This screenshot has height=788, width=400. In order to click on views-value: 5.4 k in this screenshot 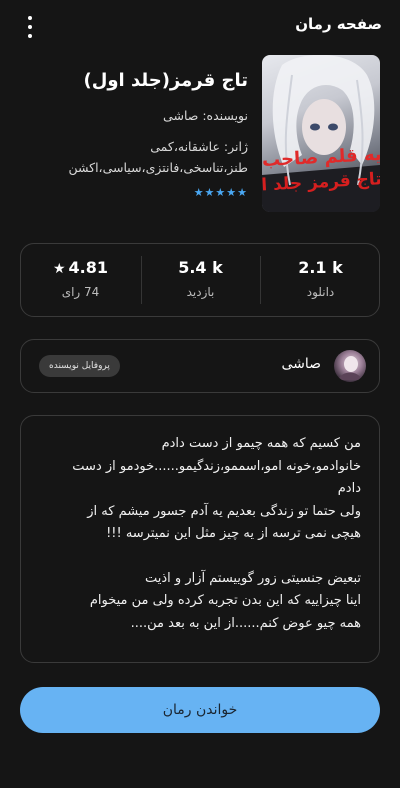, I will do `click(200, 267)`.